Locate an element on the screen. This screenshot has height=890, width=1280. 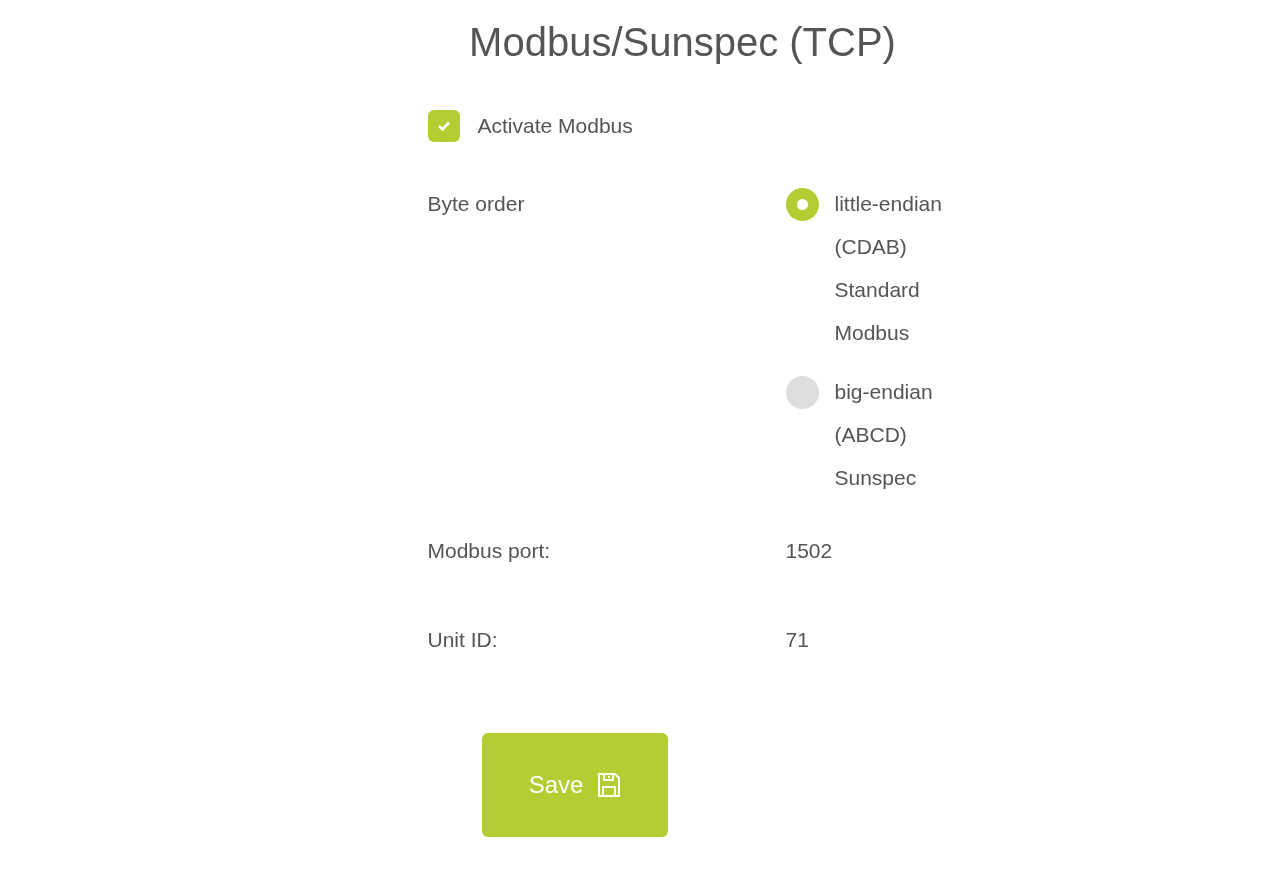
page-title: Modbus/Sunspec (TCP) is located at coordinates (682, 42).